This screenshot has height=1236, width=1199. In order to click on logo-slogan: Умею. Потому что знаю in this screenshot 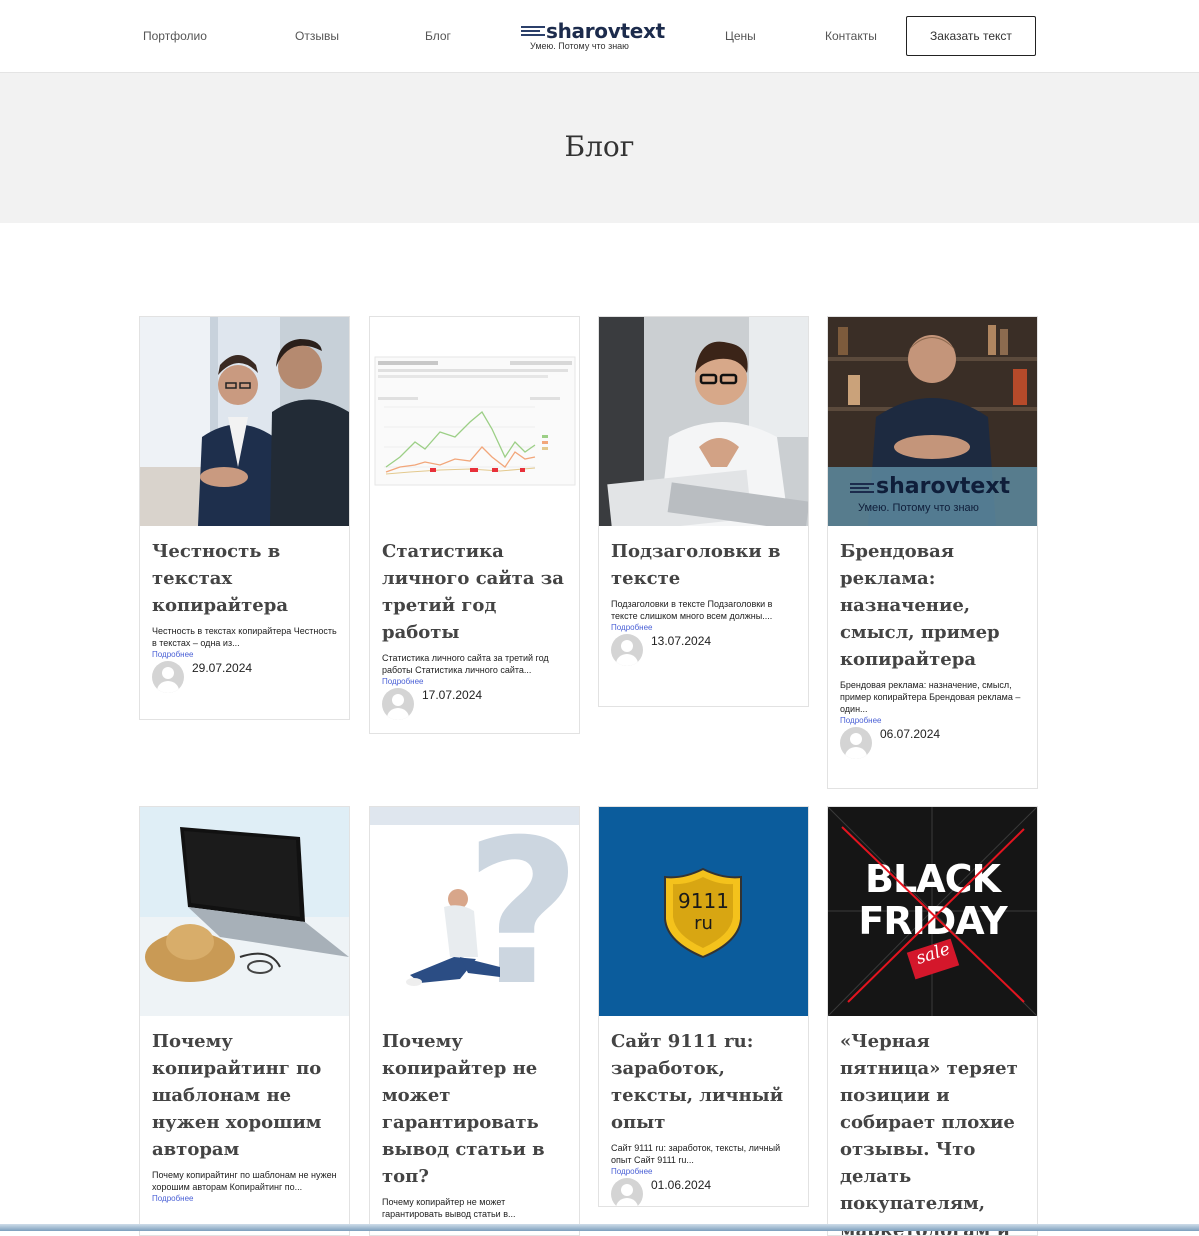, I will do `click(579, 46)`.